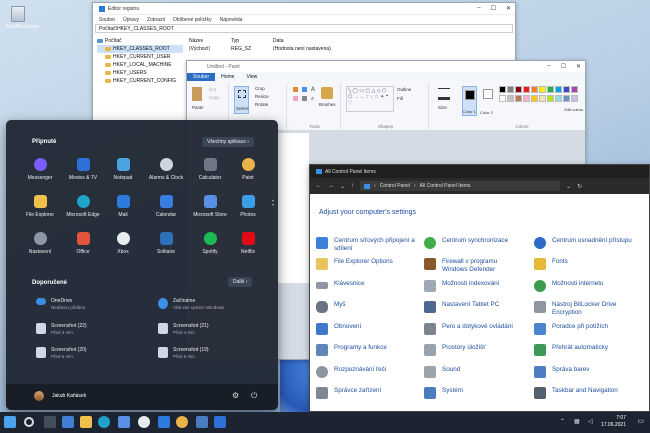 The image size is (650, 433). I want to click on tree-item: HKEY_LOCAL_MACHINE, so click(140, 65).